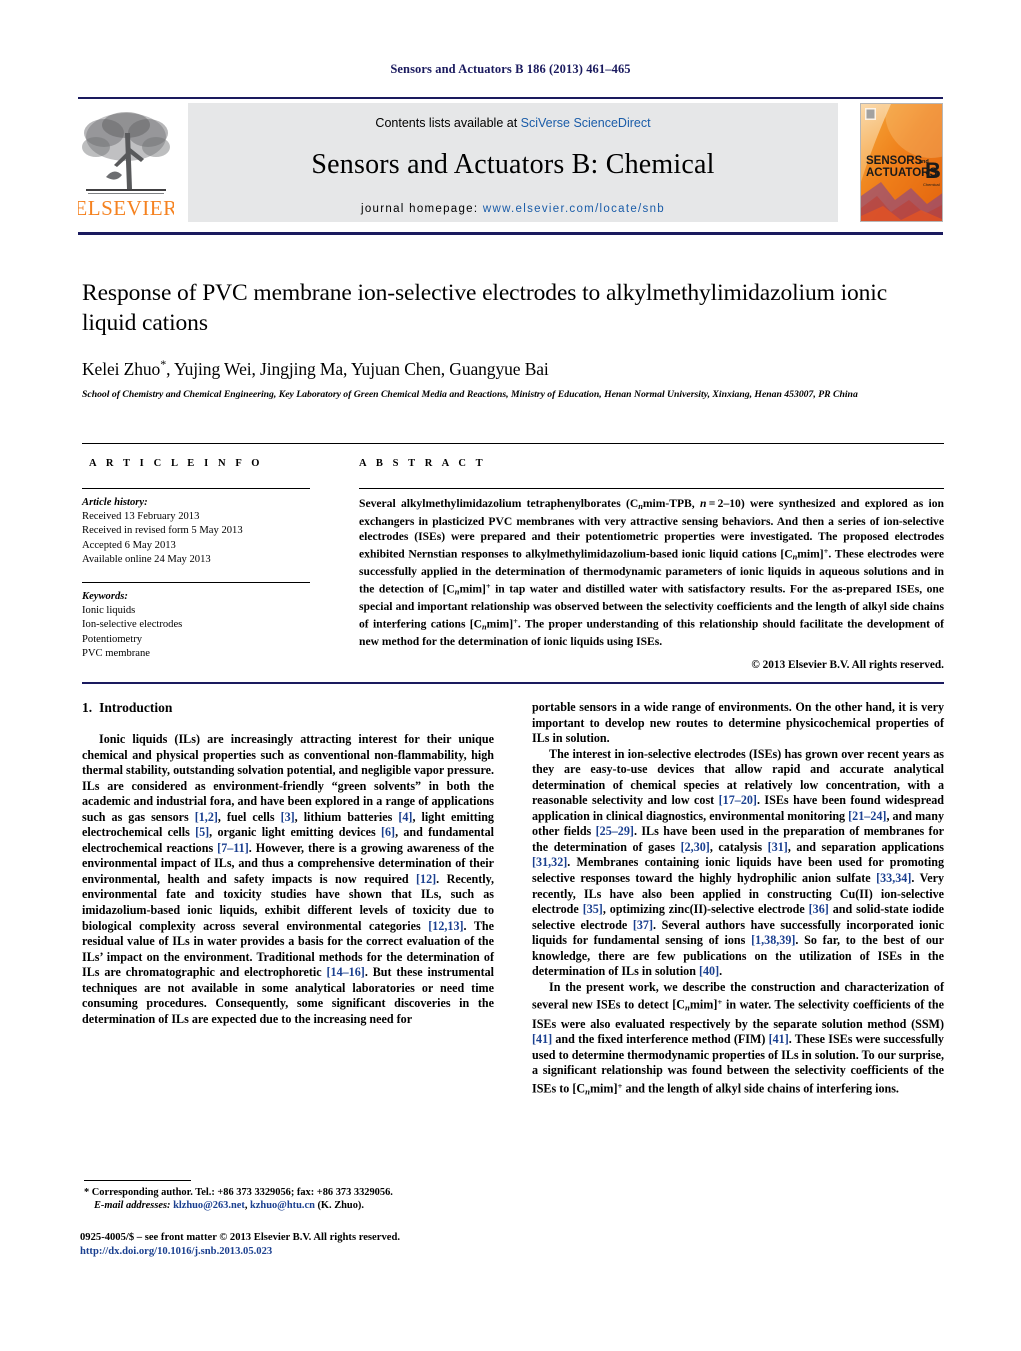  I want to click on masthead-bottom-rule, so click(510, 233).